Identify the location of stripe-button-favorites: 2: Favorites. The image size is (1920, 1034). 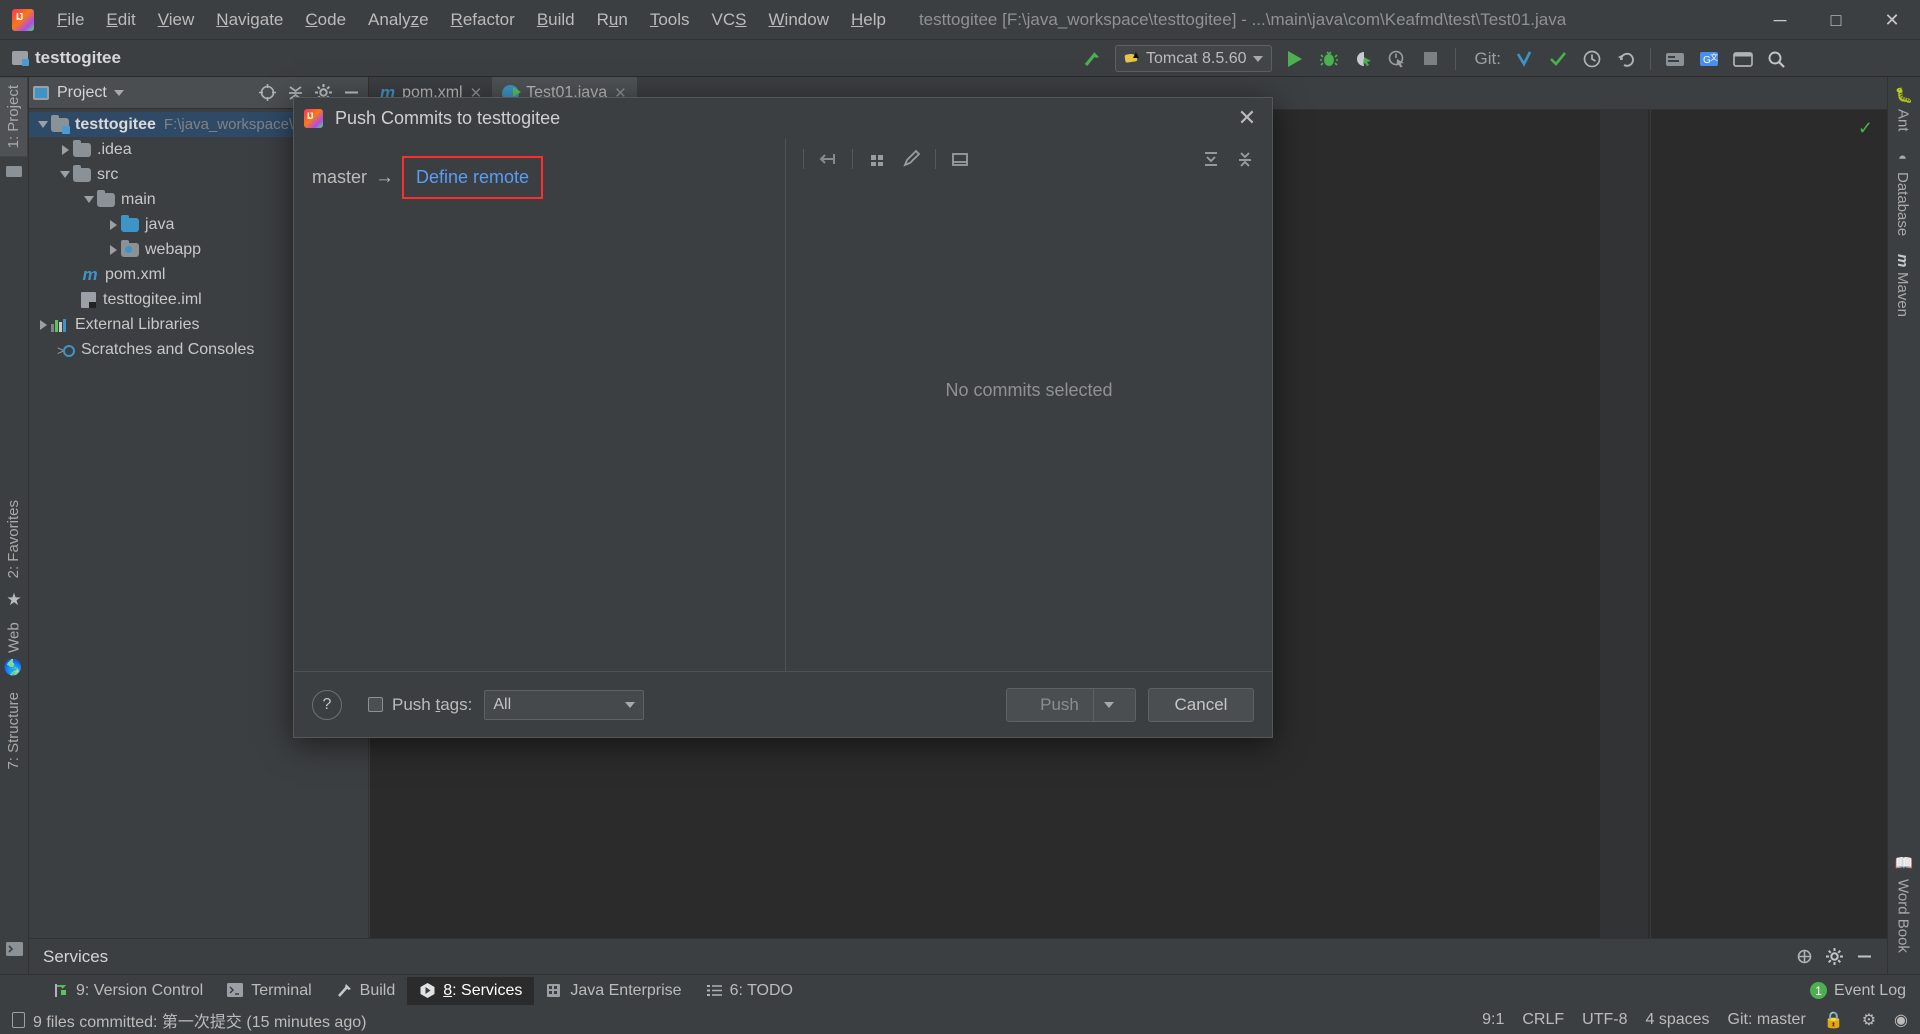
(13, 539).